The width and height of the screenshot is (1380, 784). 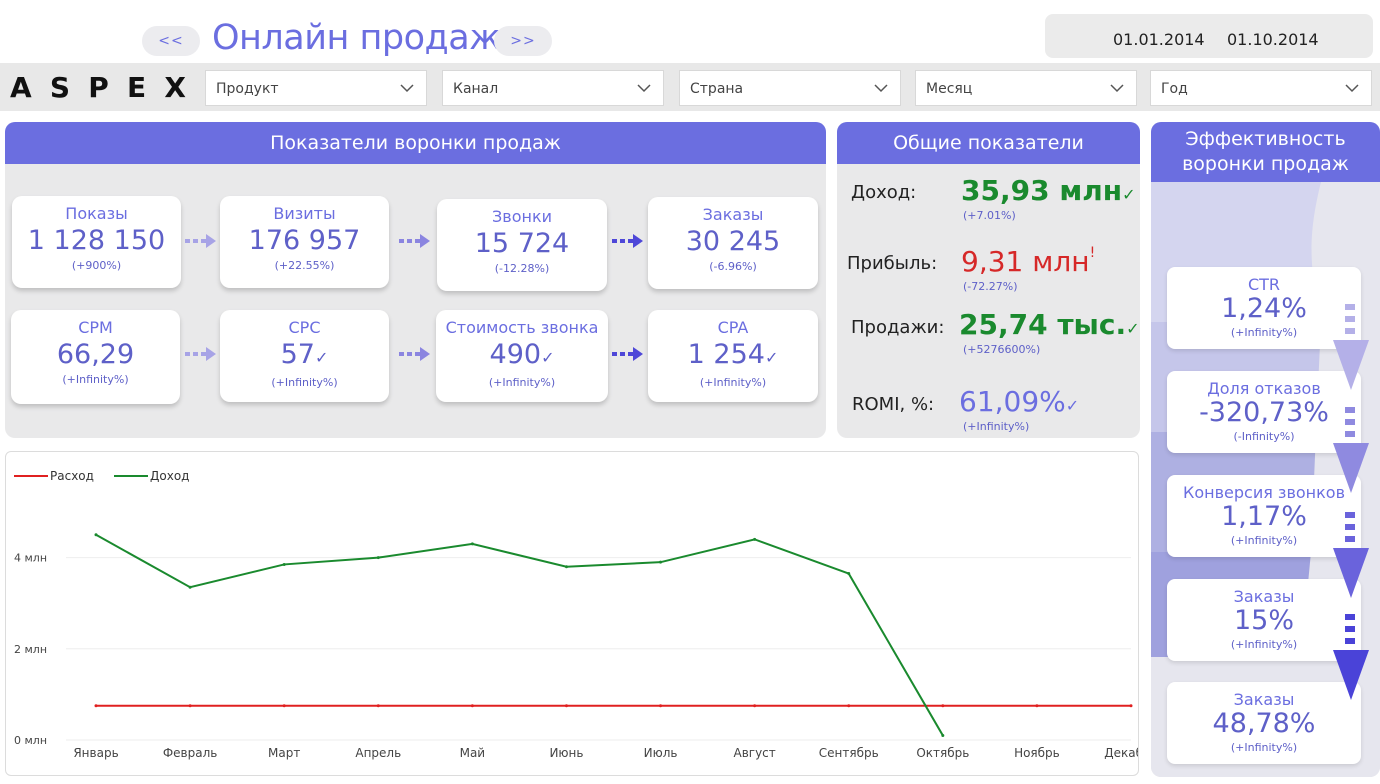 What do you see at coordinates (522, 216) in the screenshot?
I see `card-label: Звонки` at bounding box center [522, 216].